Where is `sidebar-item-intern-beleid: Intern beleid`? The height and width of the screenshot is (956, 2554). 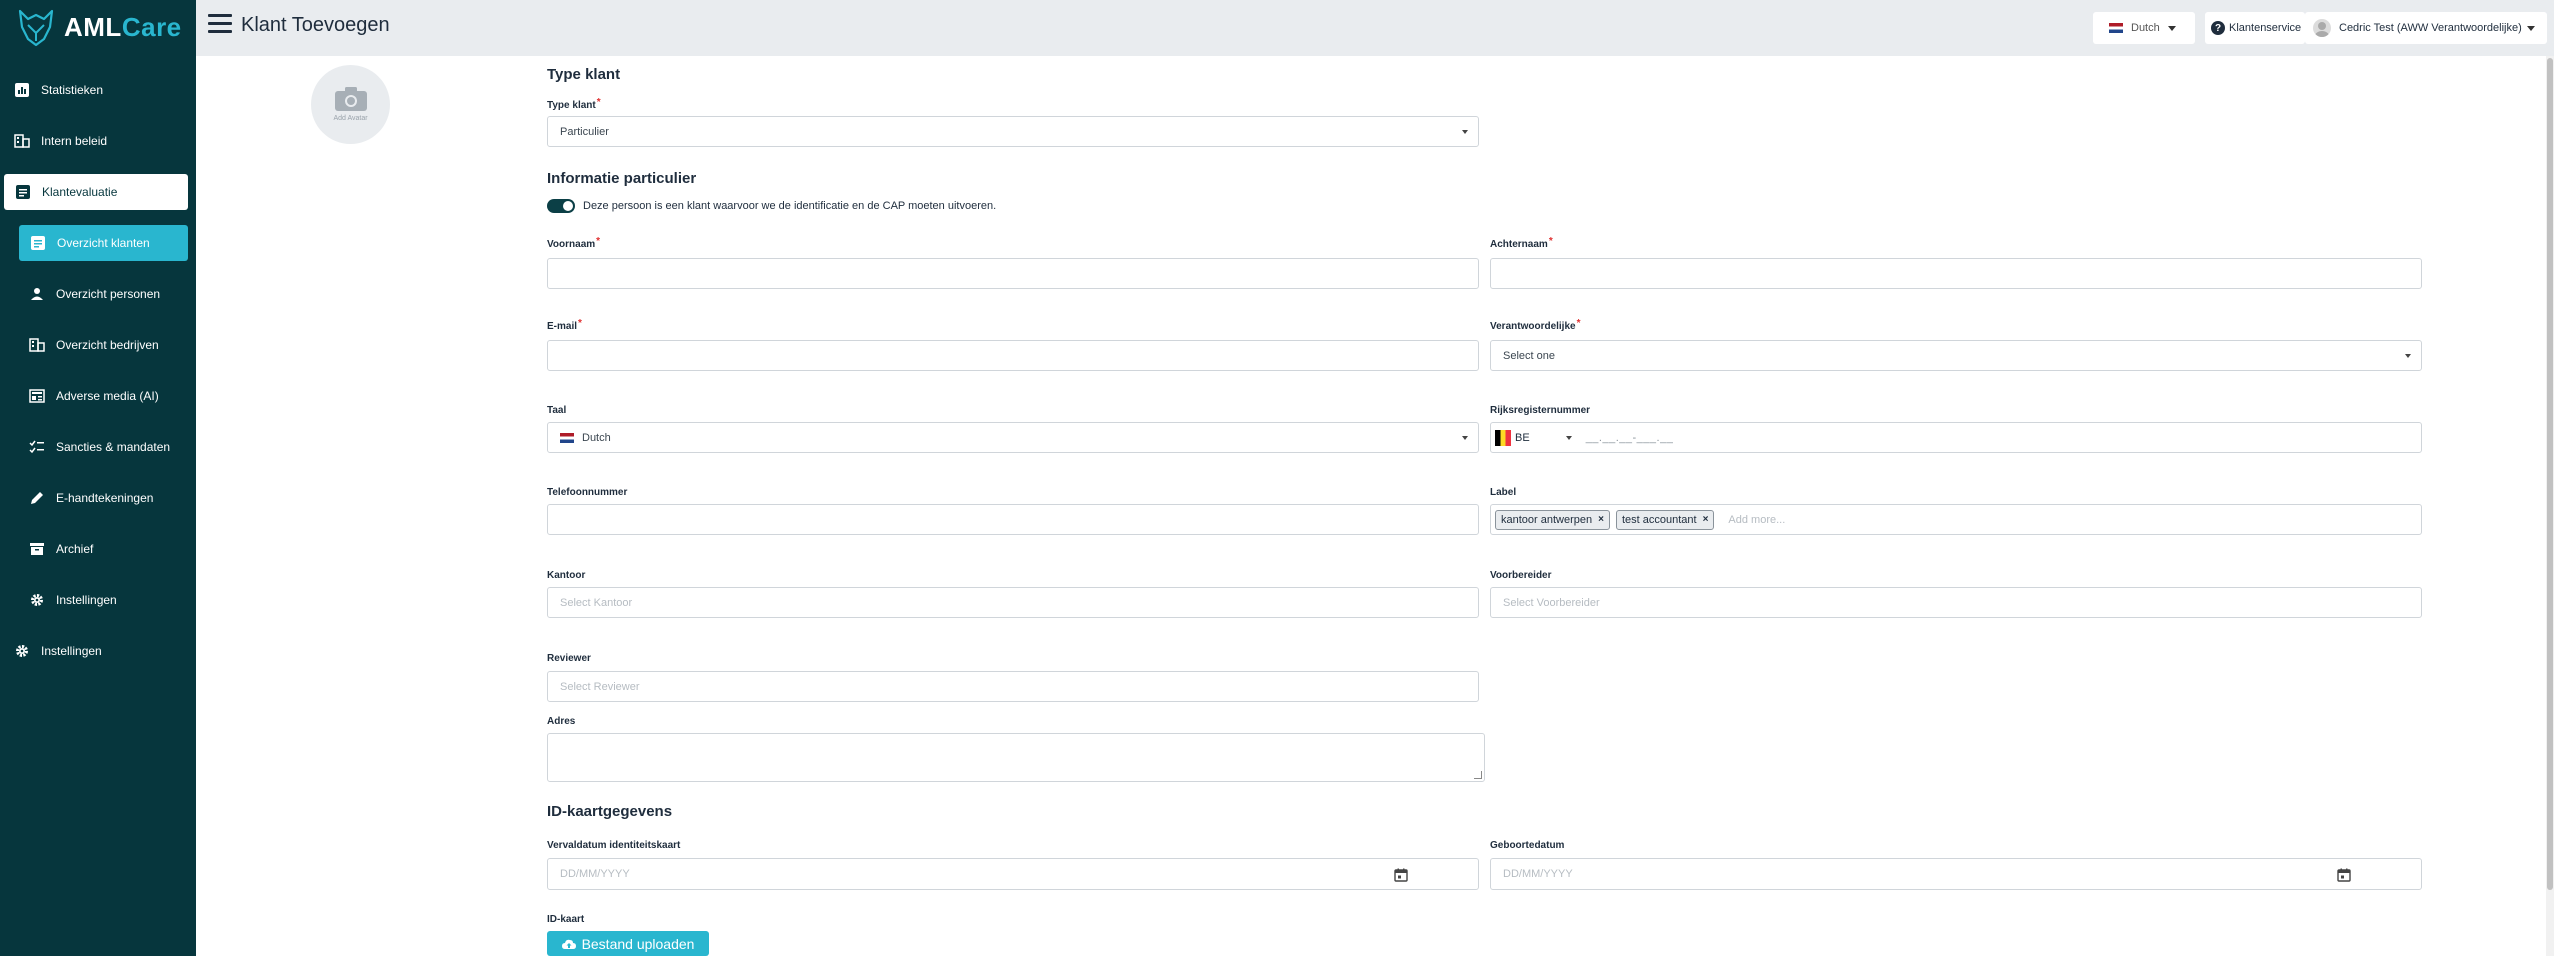
sidebar-item-intern-beleid: Intern beleid is located at coordinates (98, 141).